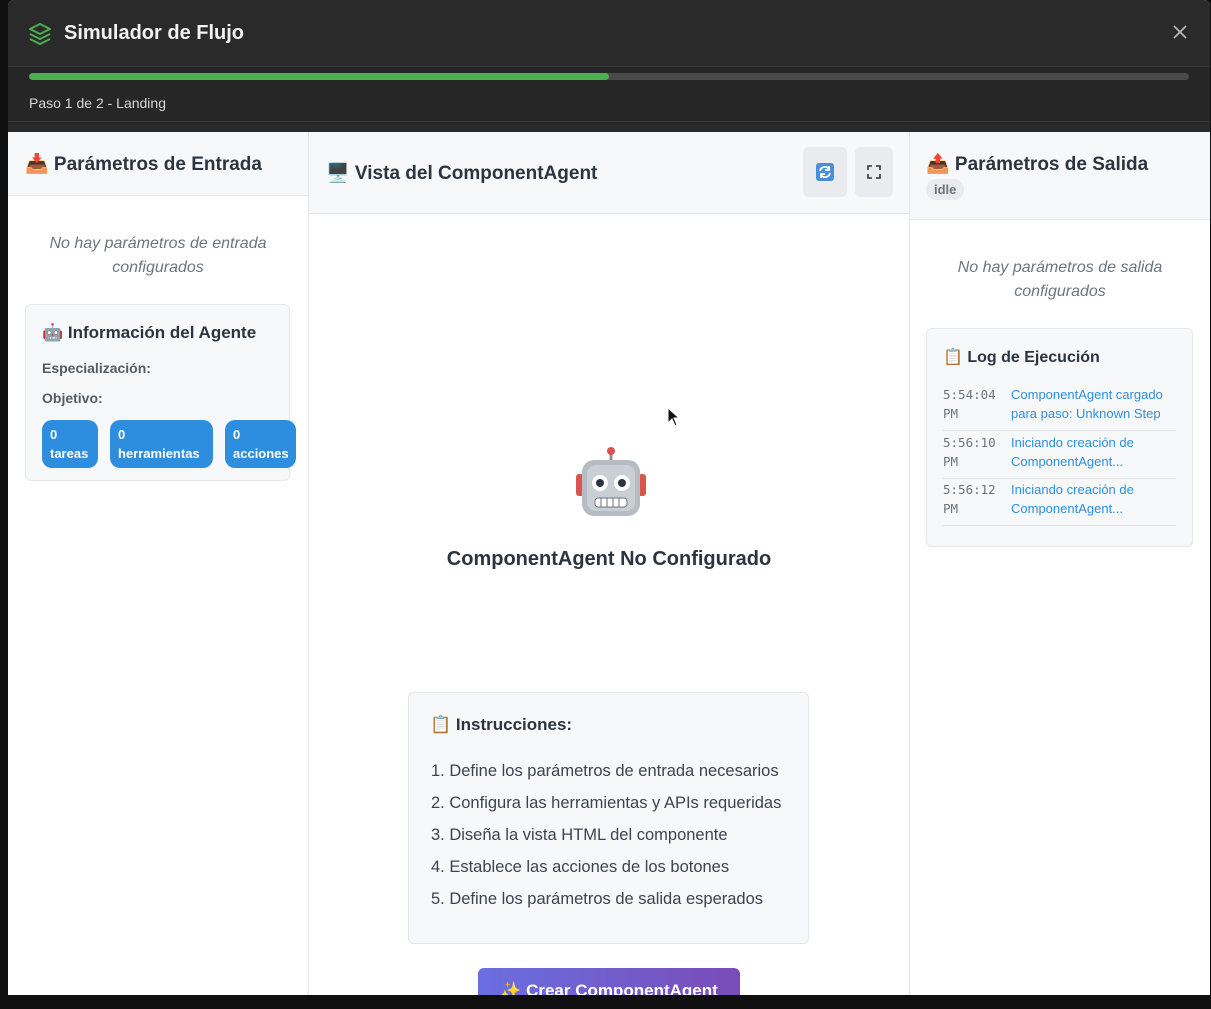  I want to click on tools-count: 0, so click(122, 434).